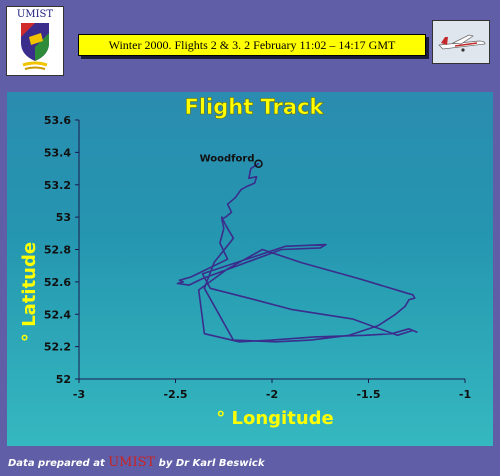 This screenshot has height=476, width=500. I want to click on y-tick-label: 53.4, so click(57, 152).